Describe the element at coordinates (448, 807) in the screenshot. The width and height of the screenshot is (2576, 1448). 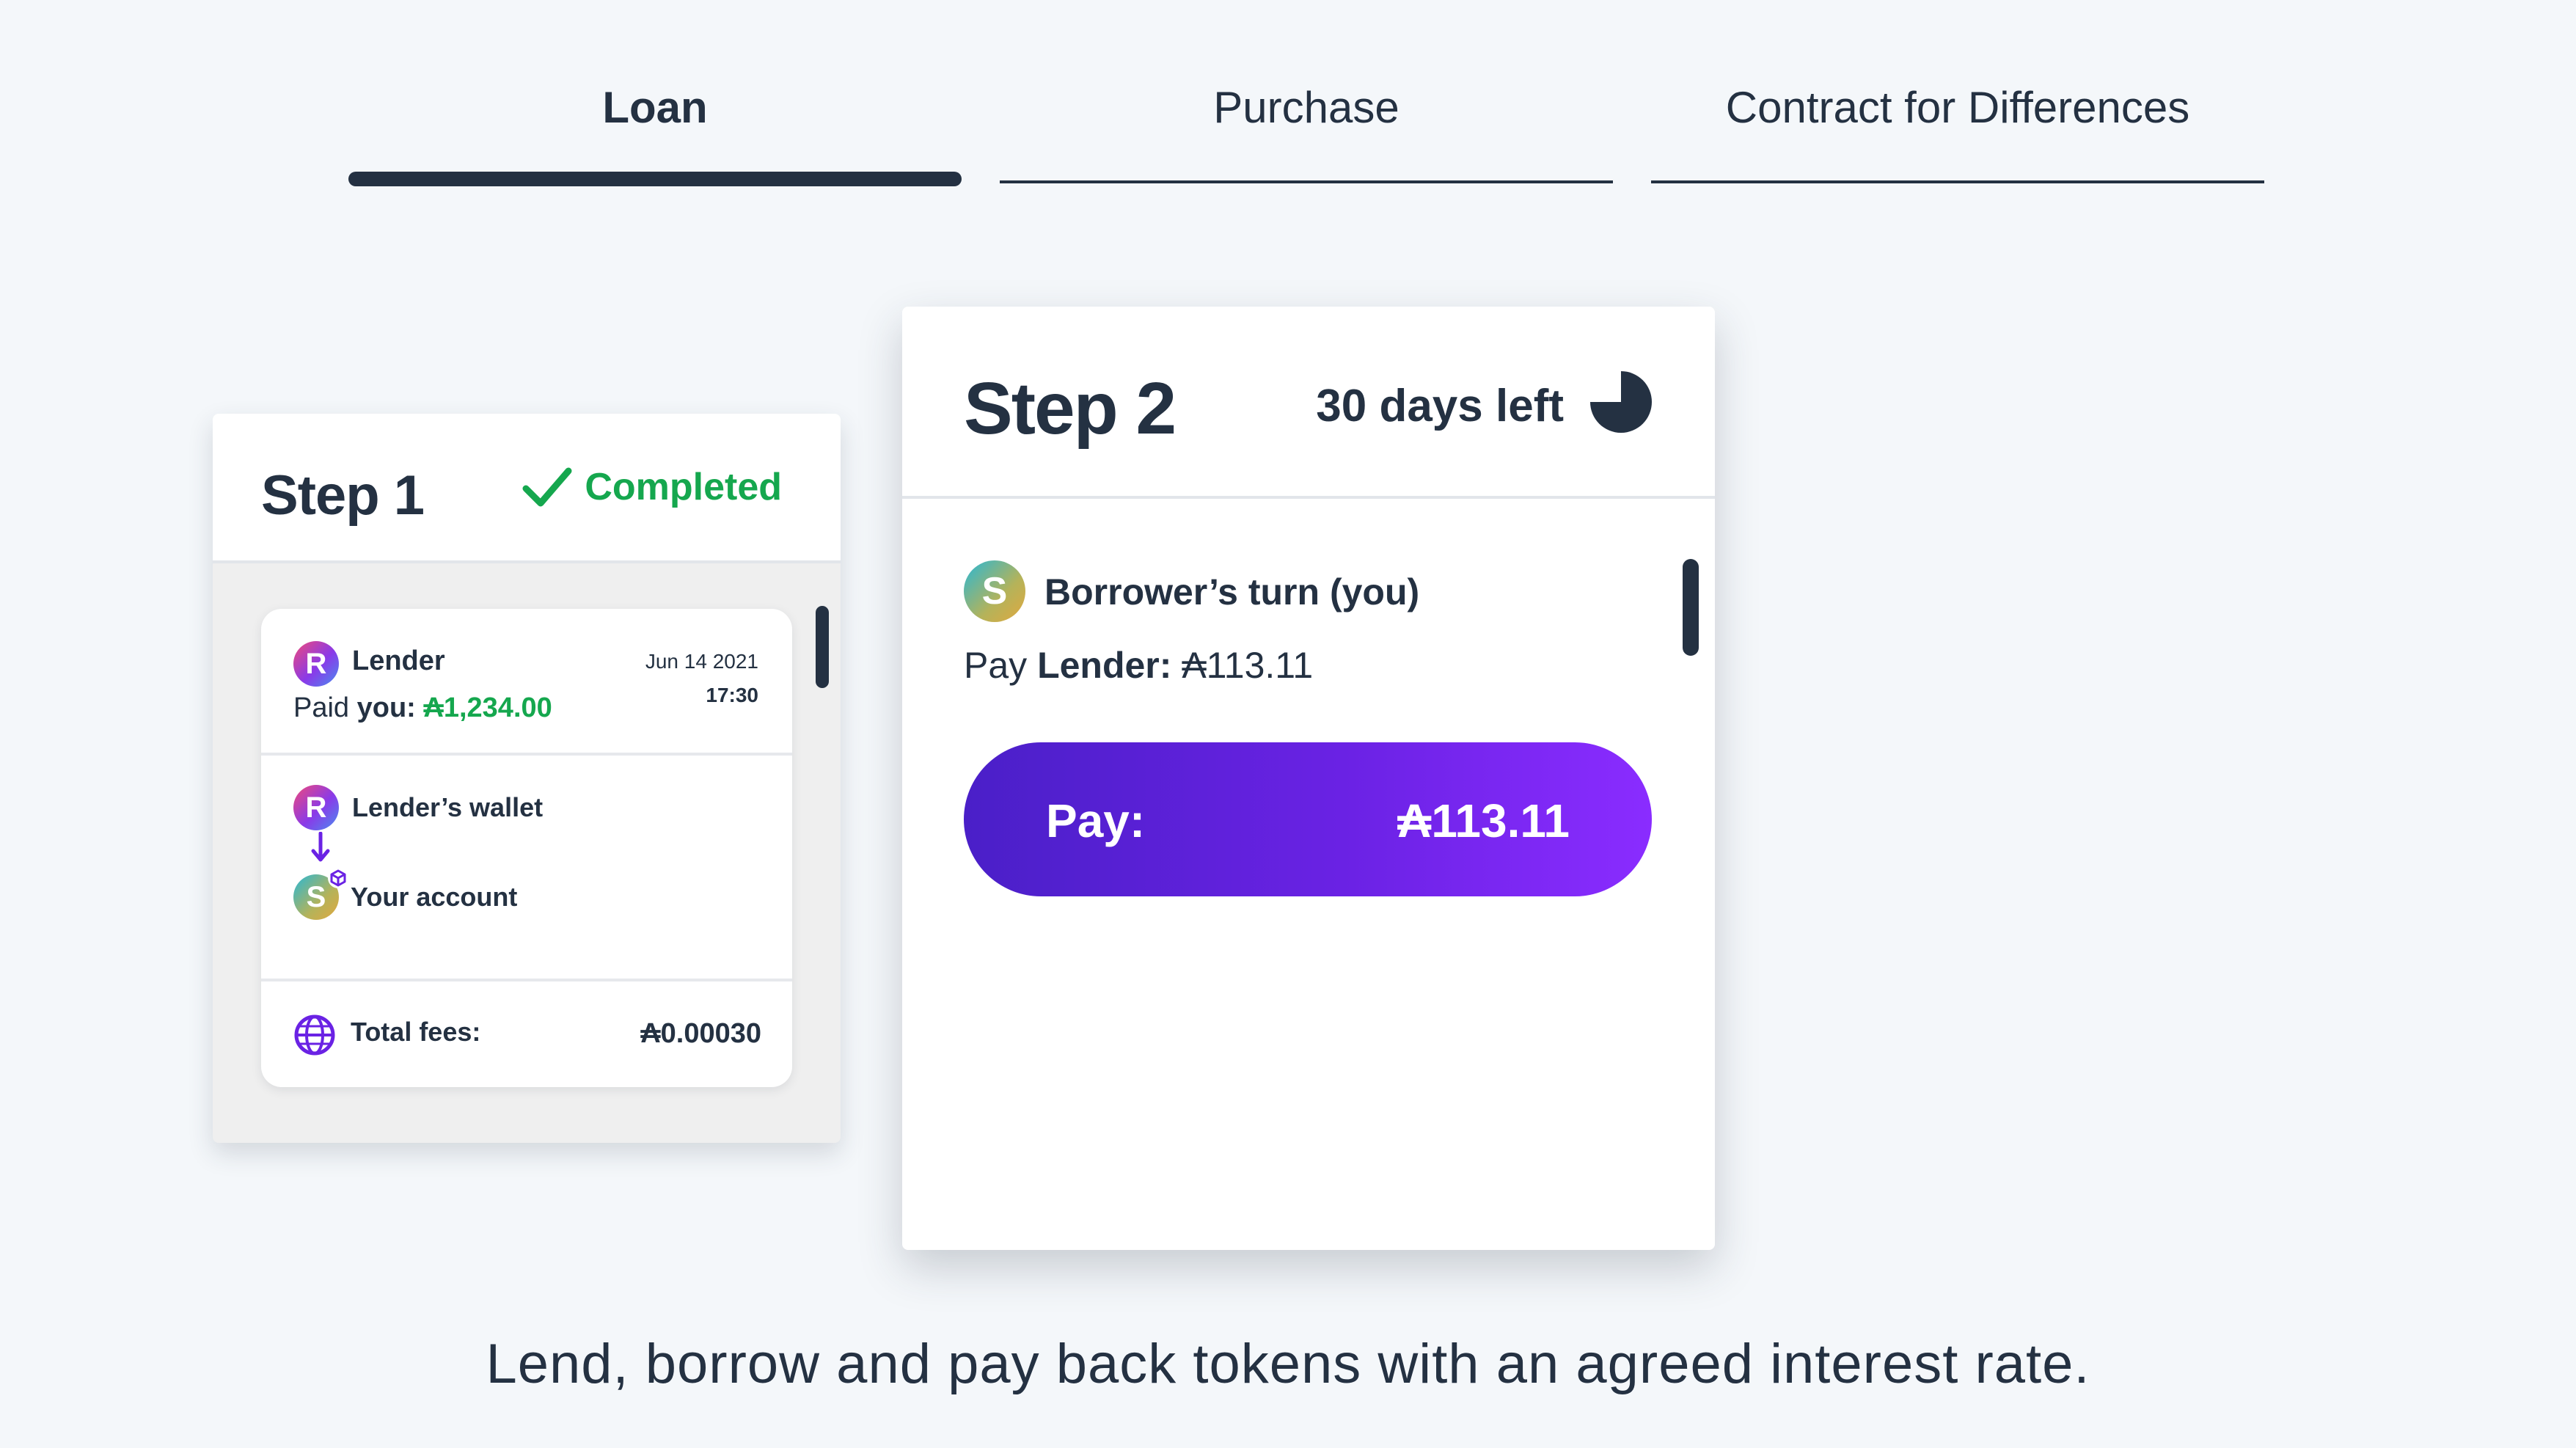
I see `from-wallet-label: Lender’s wallet` at that location.